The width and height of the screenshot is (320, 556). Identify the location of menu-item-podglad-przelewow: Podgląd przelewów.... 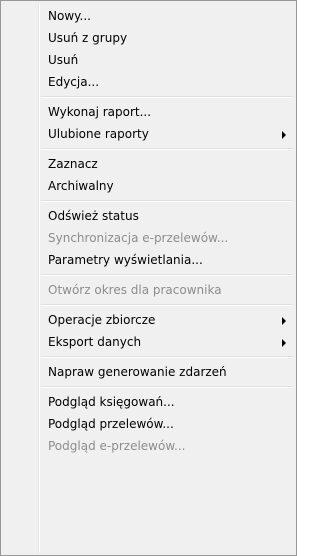
(148, 424).